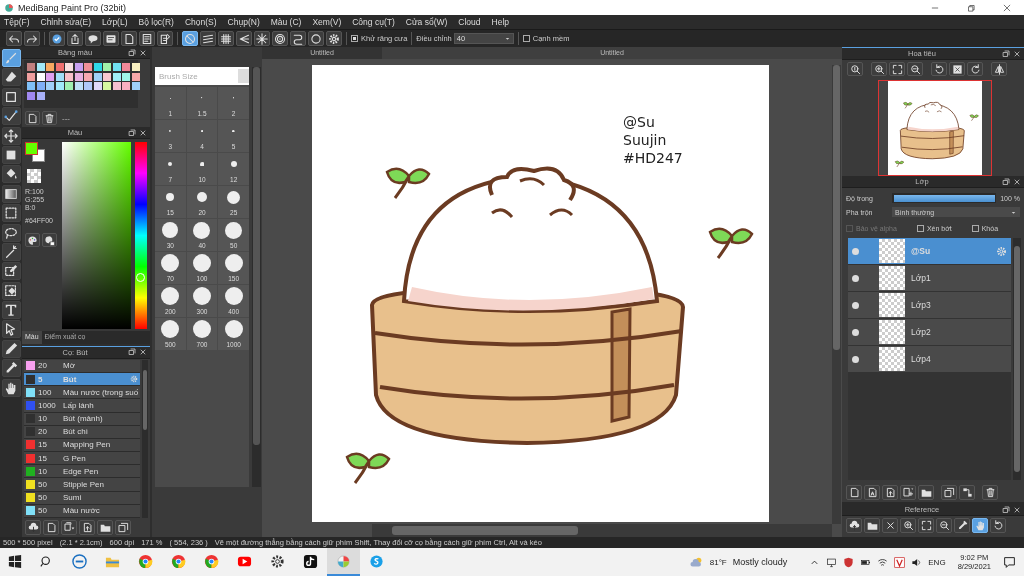 The width and height of the screenshot is (1024, 576). I want to click on layer-name: @Su, so click(921, 251).